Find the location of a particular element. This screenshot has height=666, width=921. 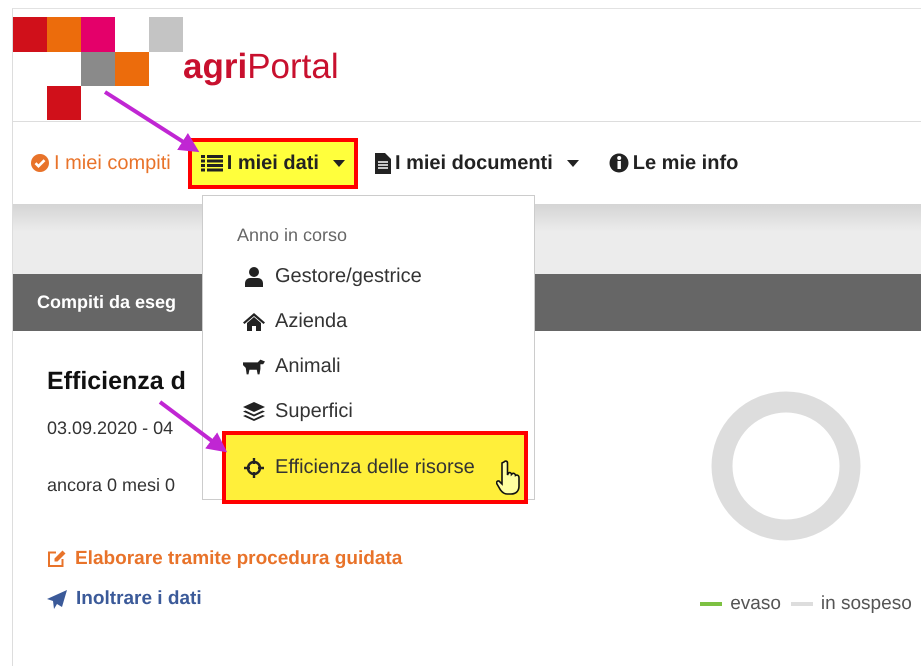

dropdown-menu-item: Gestore/gestrice is located at coordinates (374, 276).